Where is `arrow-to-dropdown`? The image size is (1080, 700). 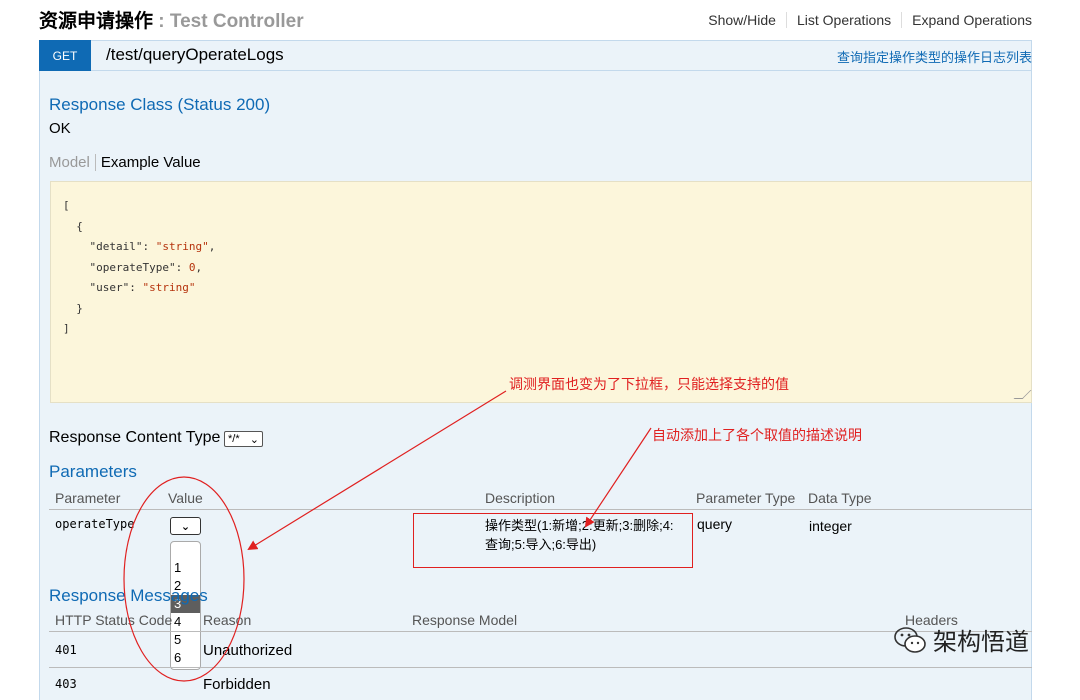
arrow-to-dropdown is located at coordinates (377, 470).